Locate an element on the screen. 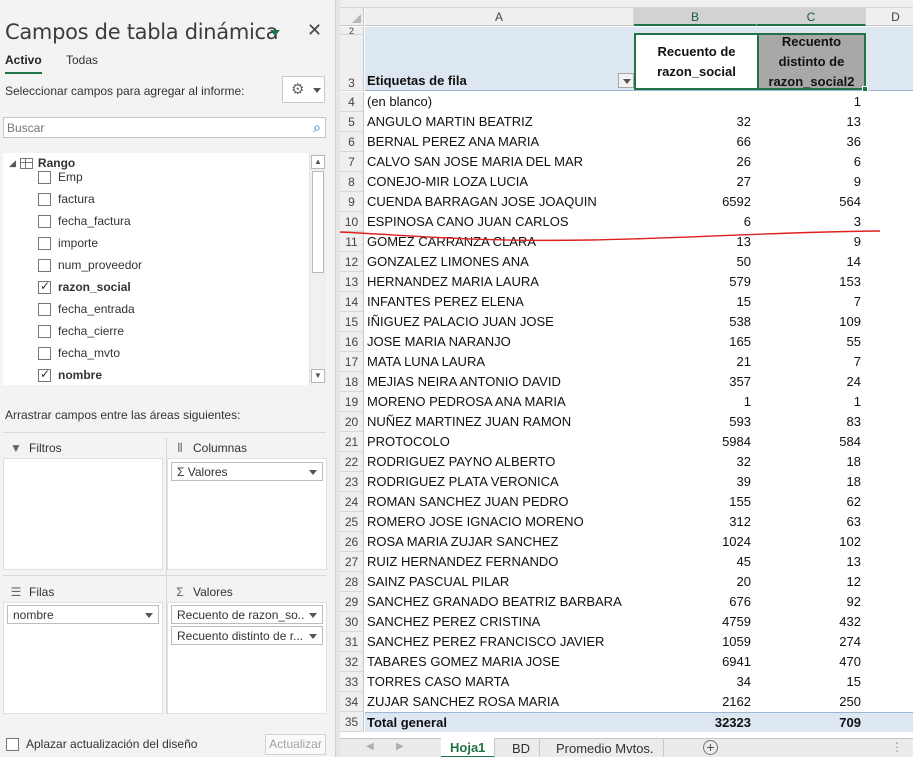  distinct-count-cell: 3 is located at coordinates (810, 222).